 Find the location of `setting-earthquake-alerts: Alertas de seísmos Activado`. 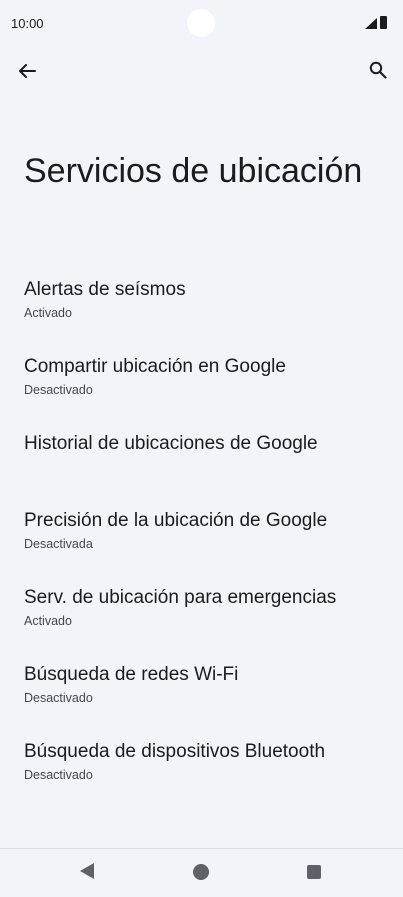

setting-earthquake-alerts: Alertas de seísmos Activado is located at coordinates (201, 306).